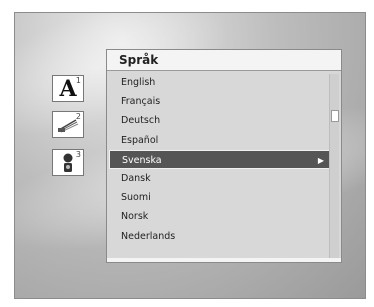  What do you see at coordinates (320, 160) in the screenshot?
I see `chevron-right-icon: ▶` at bounding box center [320, 160].